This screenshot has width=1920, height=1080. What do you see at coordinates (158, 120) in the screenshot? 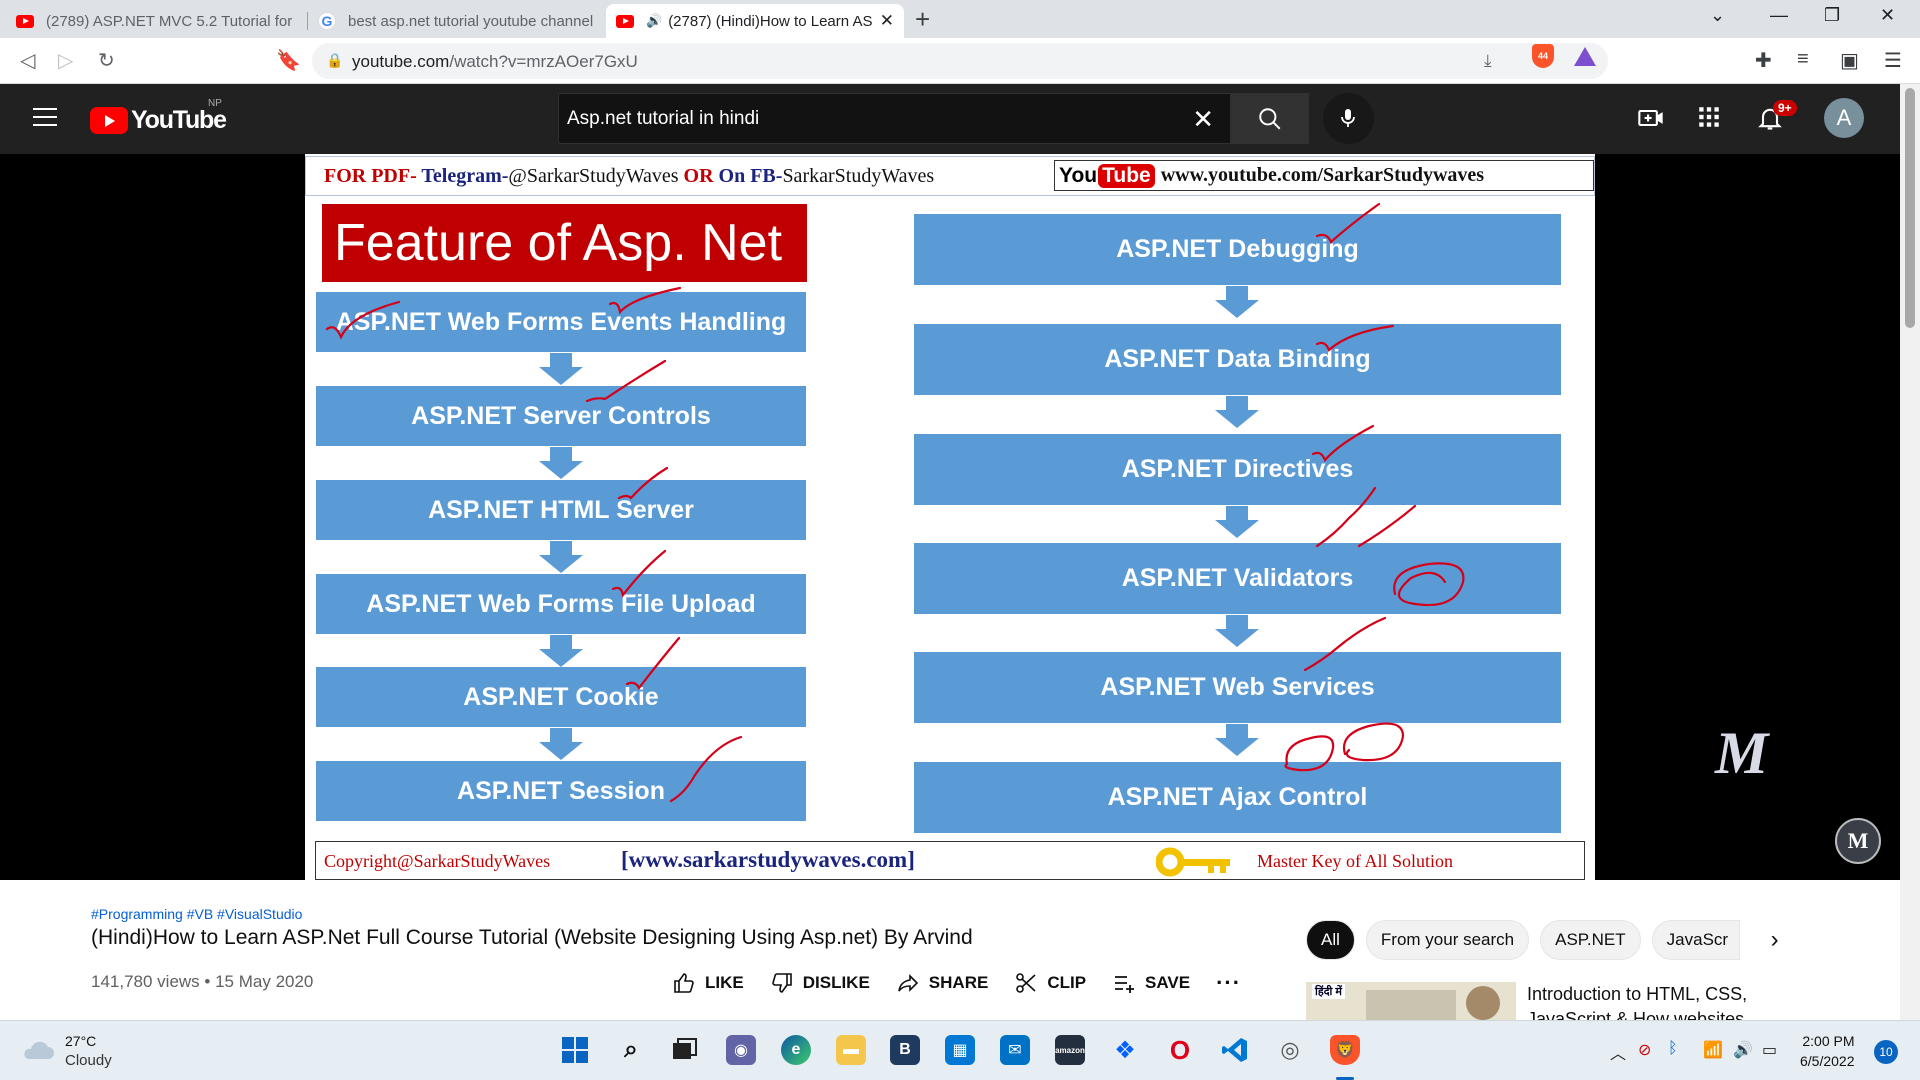
I see `youtube-logo: YouTube` at bounding box center [158, 120].